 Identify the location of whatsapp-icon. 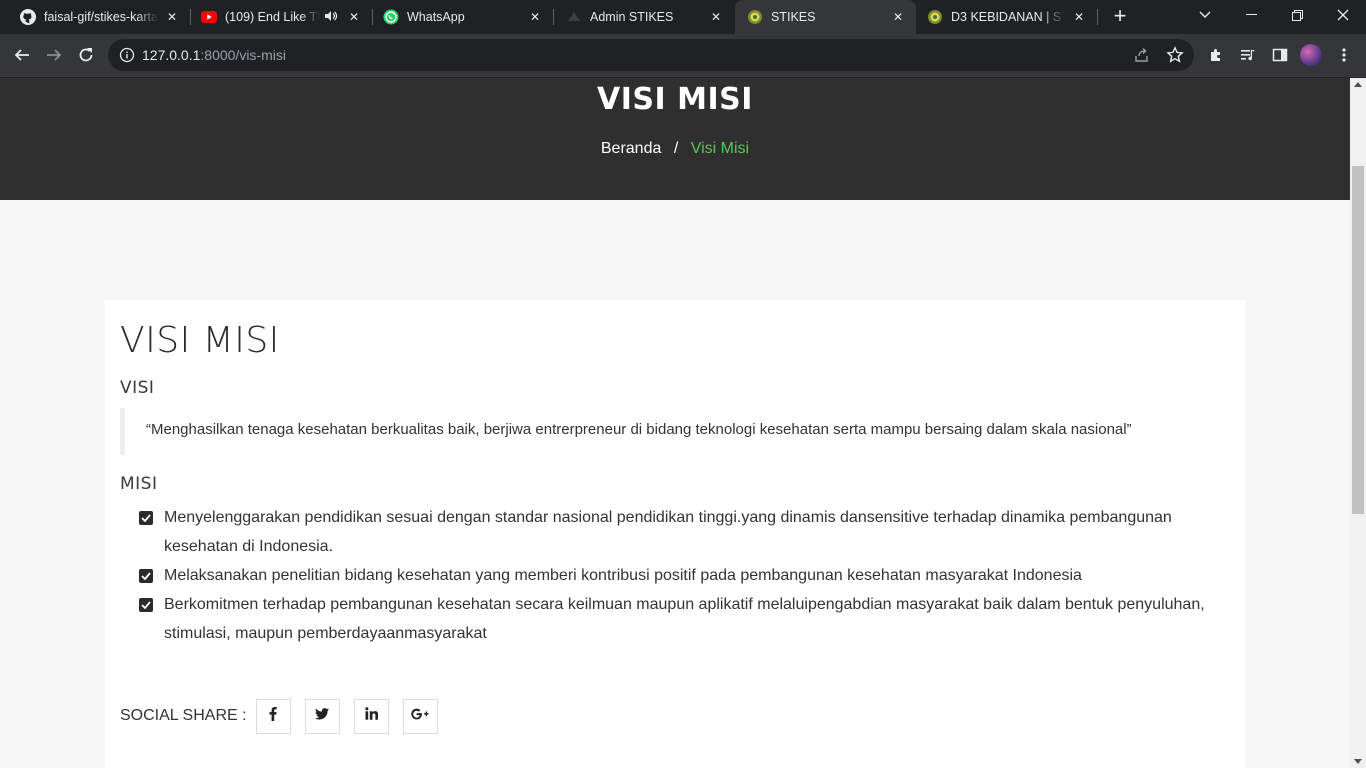
(391, 17).